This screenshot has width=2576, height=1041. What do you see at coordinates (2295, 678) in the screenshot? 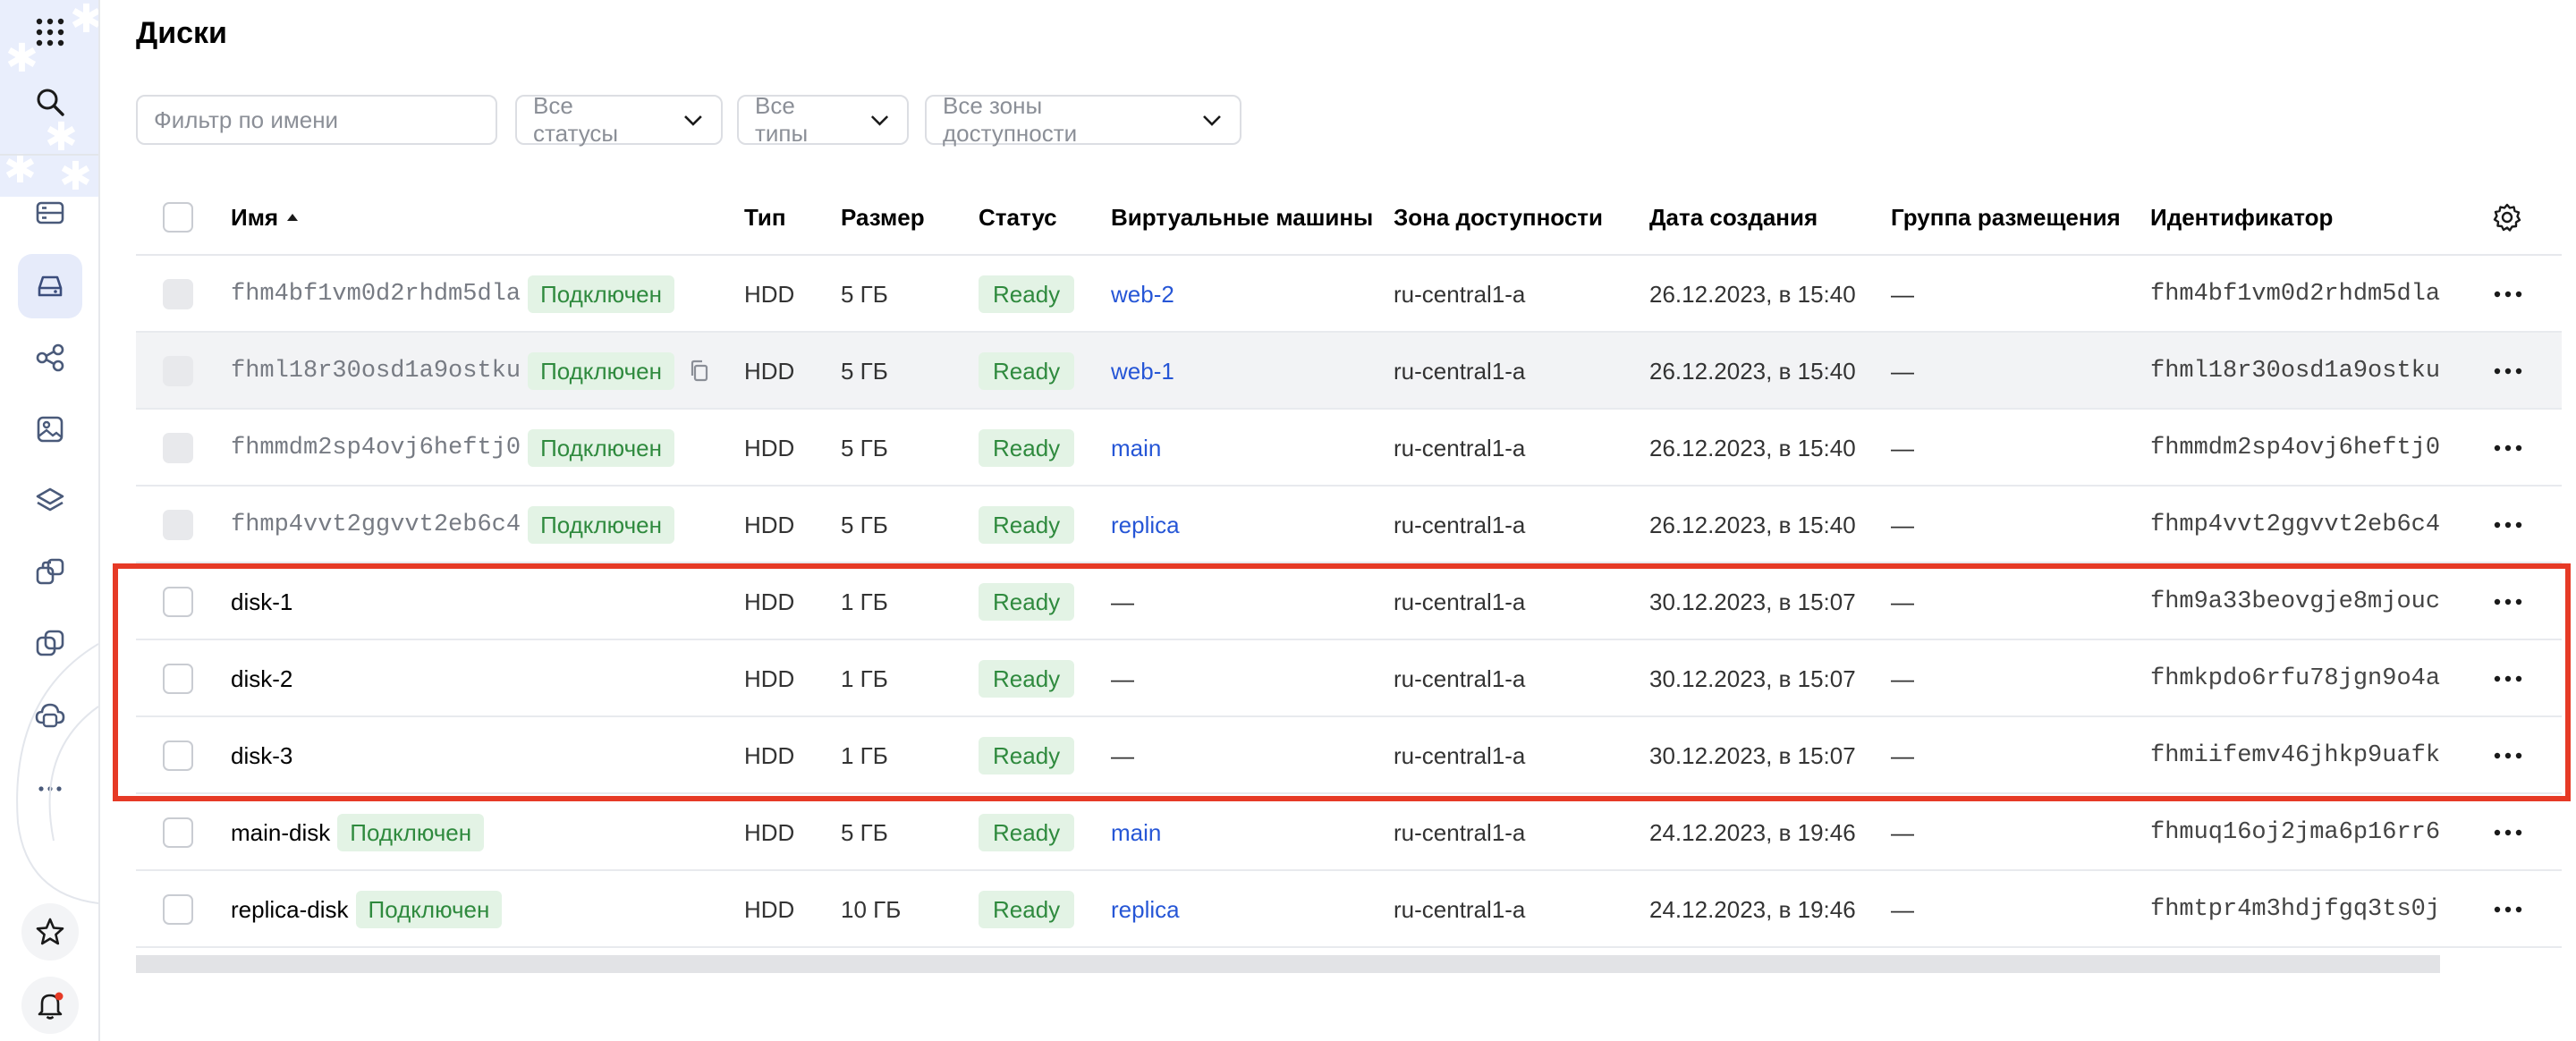
I see `disk-id: fhmkpdo6rfu78jgn9o4a` at bounding box center [2295, 678].